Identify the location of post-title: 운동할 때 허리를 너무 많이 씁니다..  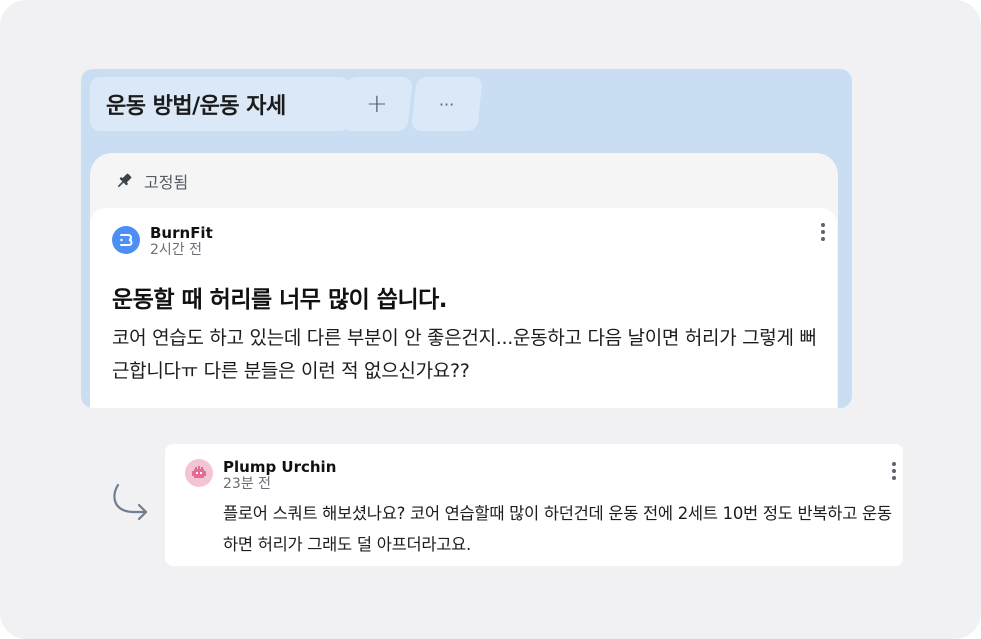
(280, 297).